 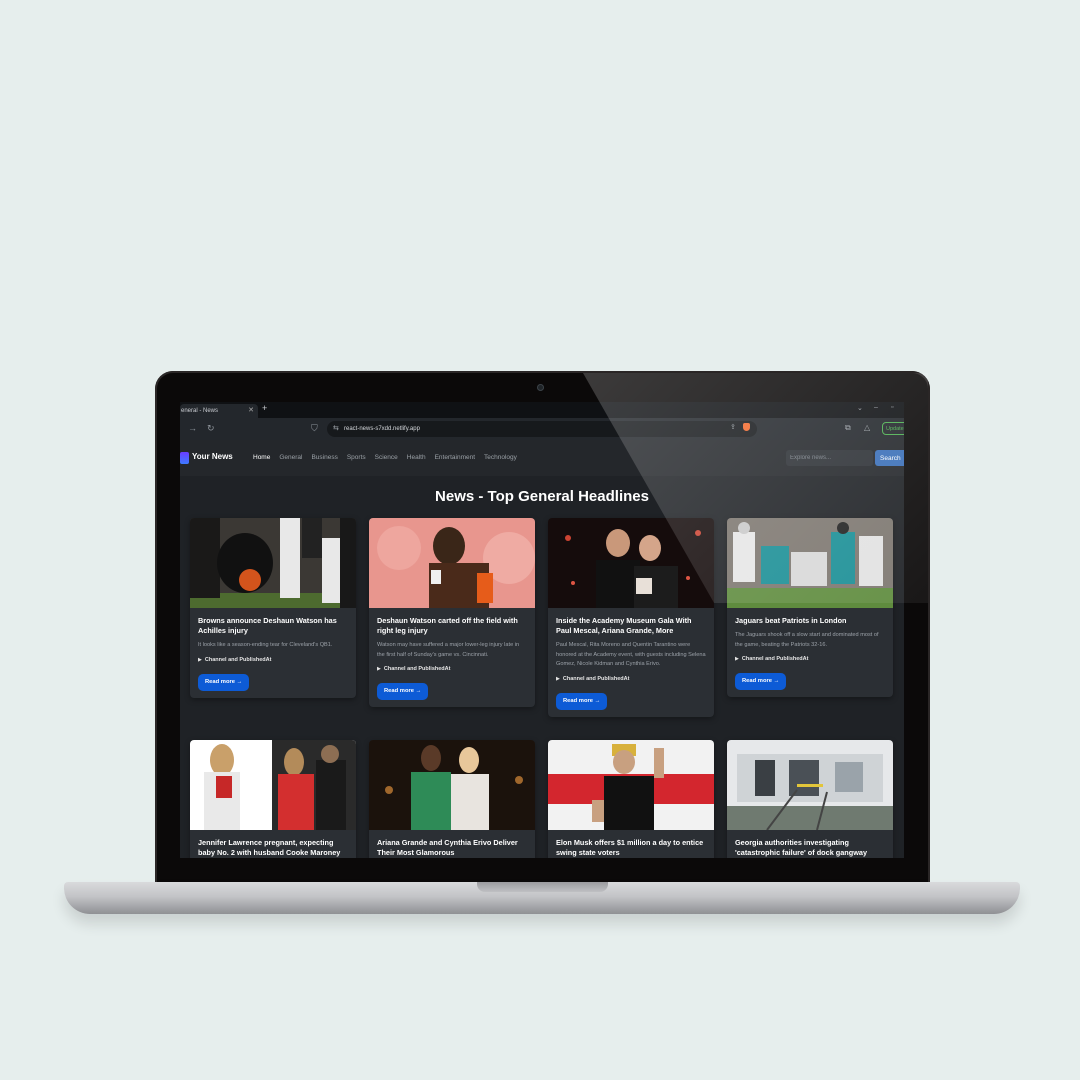 I want to click on tab-title: eneral - News, so click(x=200, y=411).